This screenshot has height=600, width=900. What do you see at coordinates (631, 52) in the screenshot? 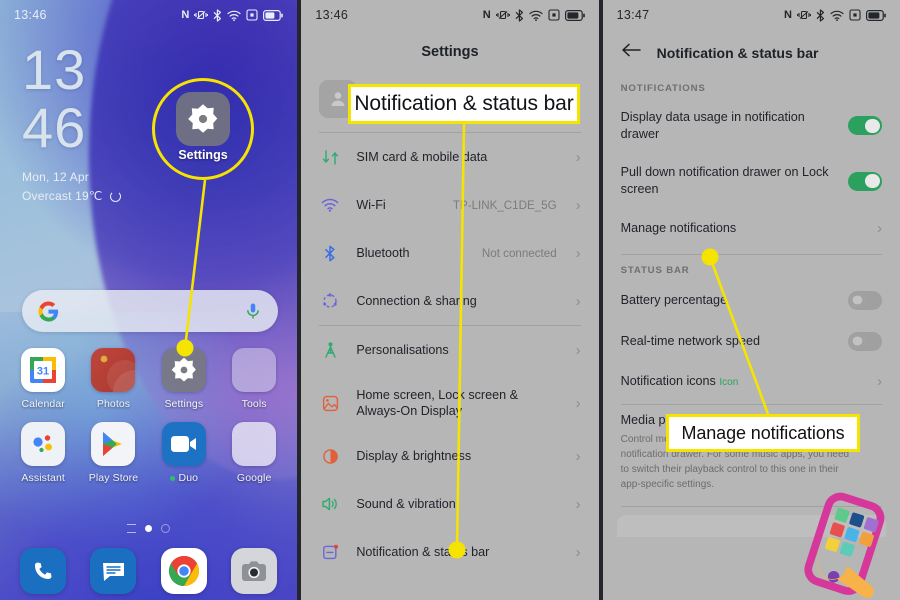
I see `back-arrow-icon` at bounding box center [631, 52].